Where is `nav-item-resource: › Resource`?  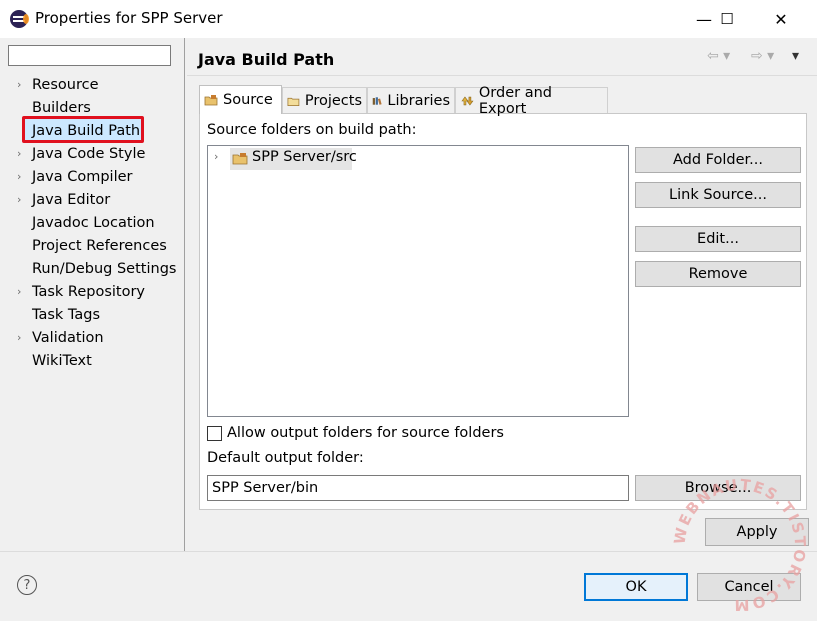 nav-item-resource: › Resource is located at coordinates (58, 85).